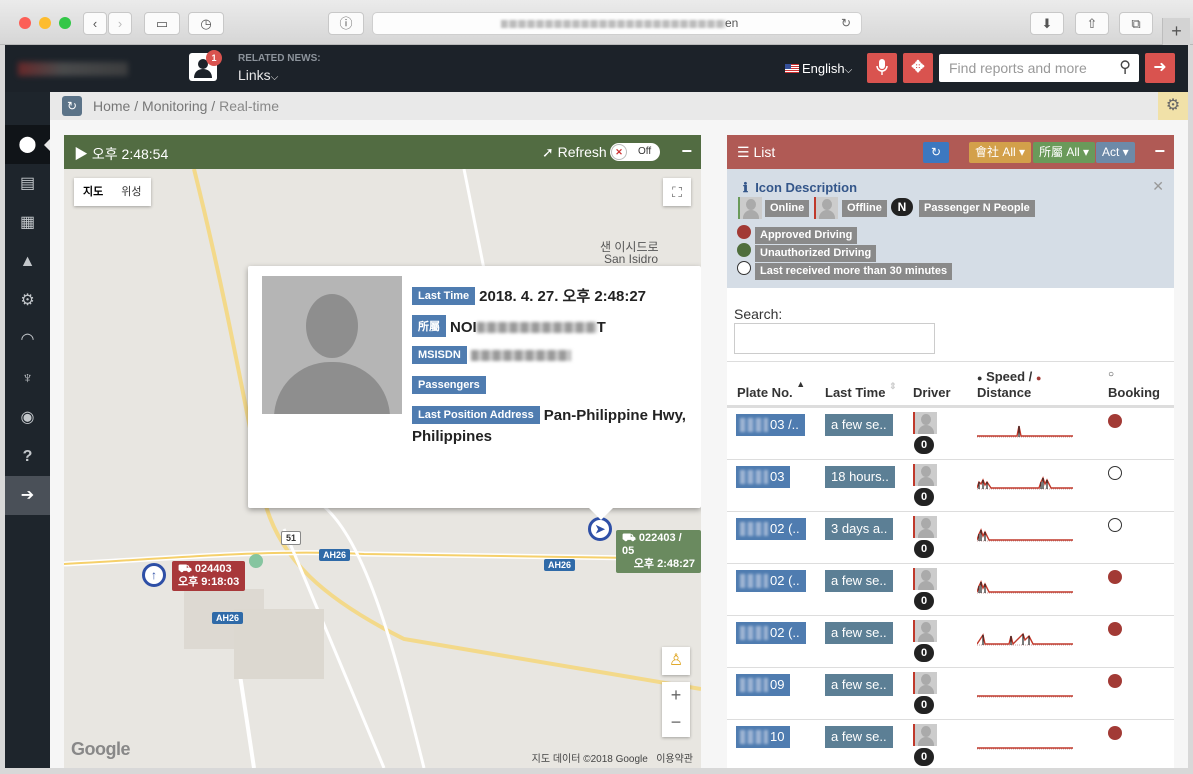  I want to click on act-dropdown: Act ▾, so click(1115, 152).